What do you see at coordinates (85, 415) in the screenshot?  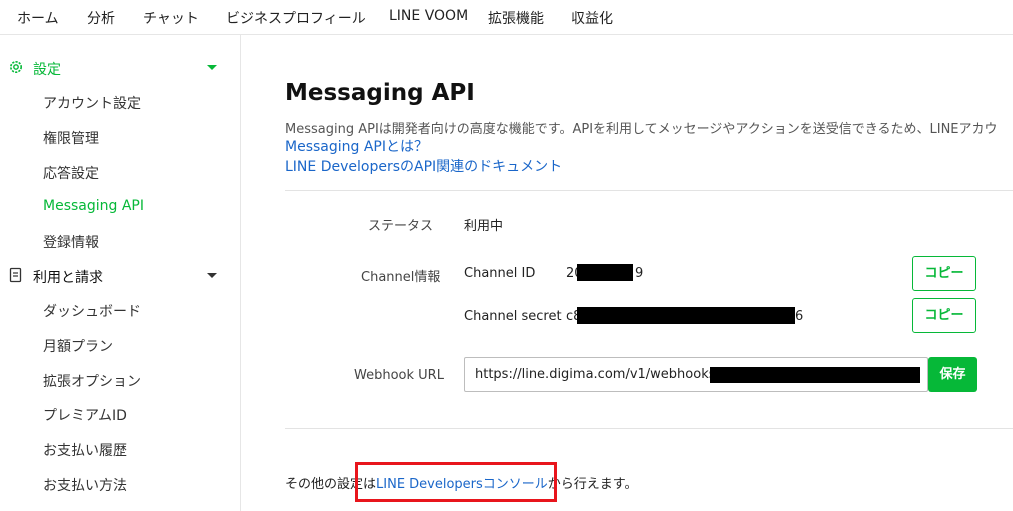 I see `sidebar-item-premium-id: プレミアムID` at bounding box center [85, 415].